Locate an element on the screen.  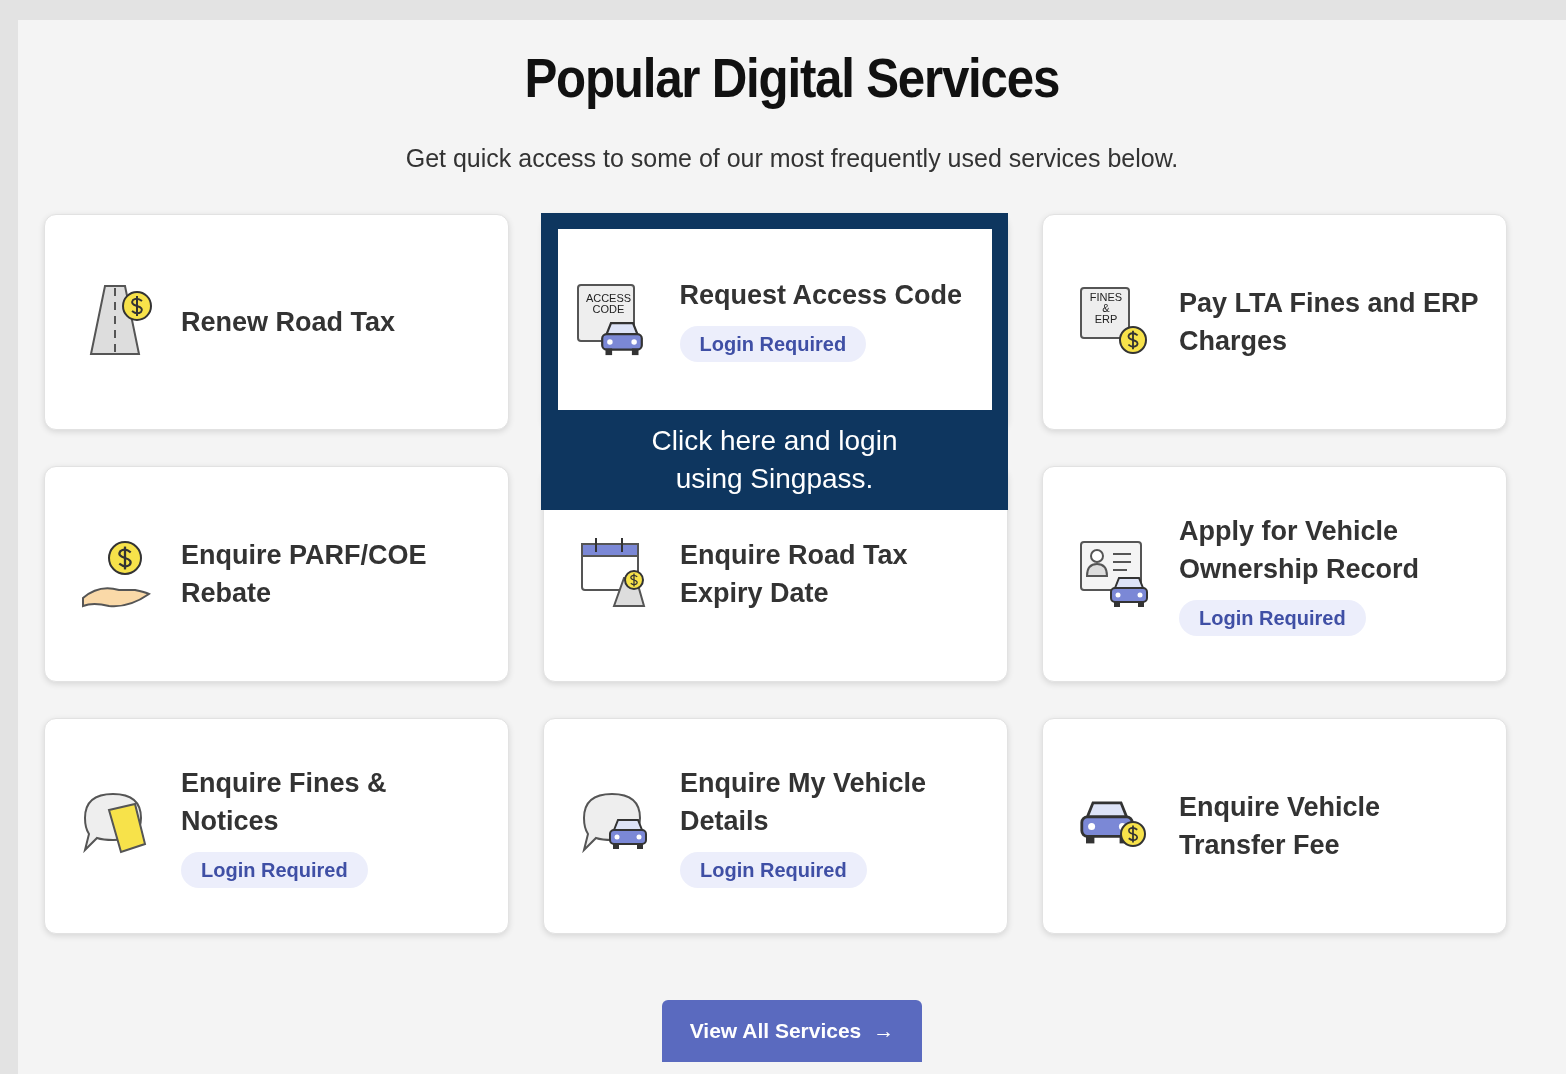
service-card: Enquire My Vehicle Details Login Required is located at coordinates (775, 825).